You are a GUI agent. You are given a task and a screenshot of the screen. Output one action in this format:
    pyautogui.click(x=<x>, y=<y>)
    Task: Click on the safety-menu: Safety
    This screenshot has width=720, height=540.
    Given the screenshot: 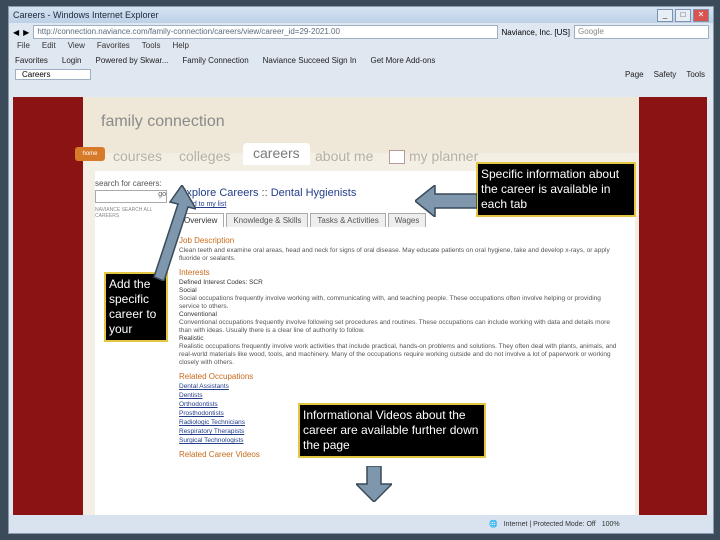 What is the action you would take?
    pyautogui.click(x=665, y=74)
    